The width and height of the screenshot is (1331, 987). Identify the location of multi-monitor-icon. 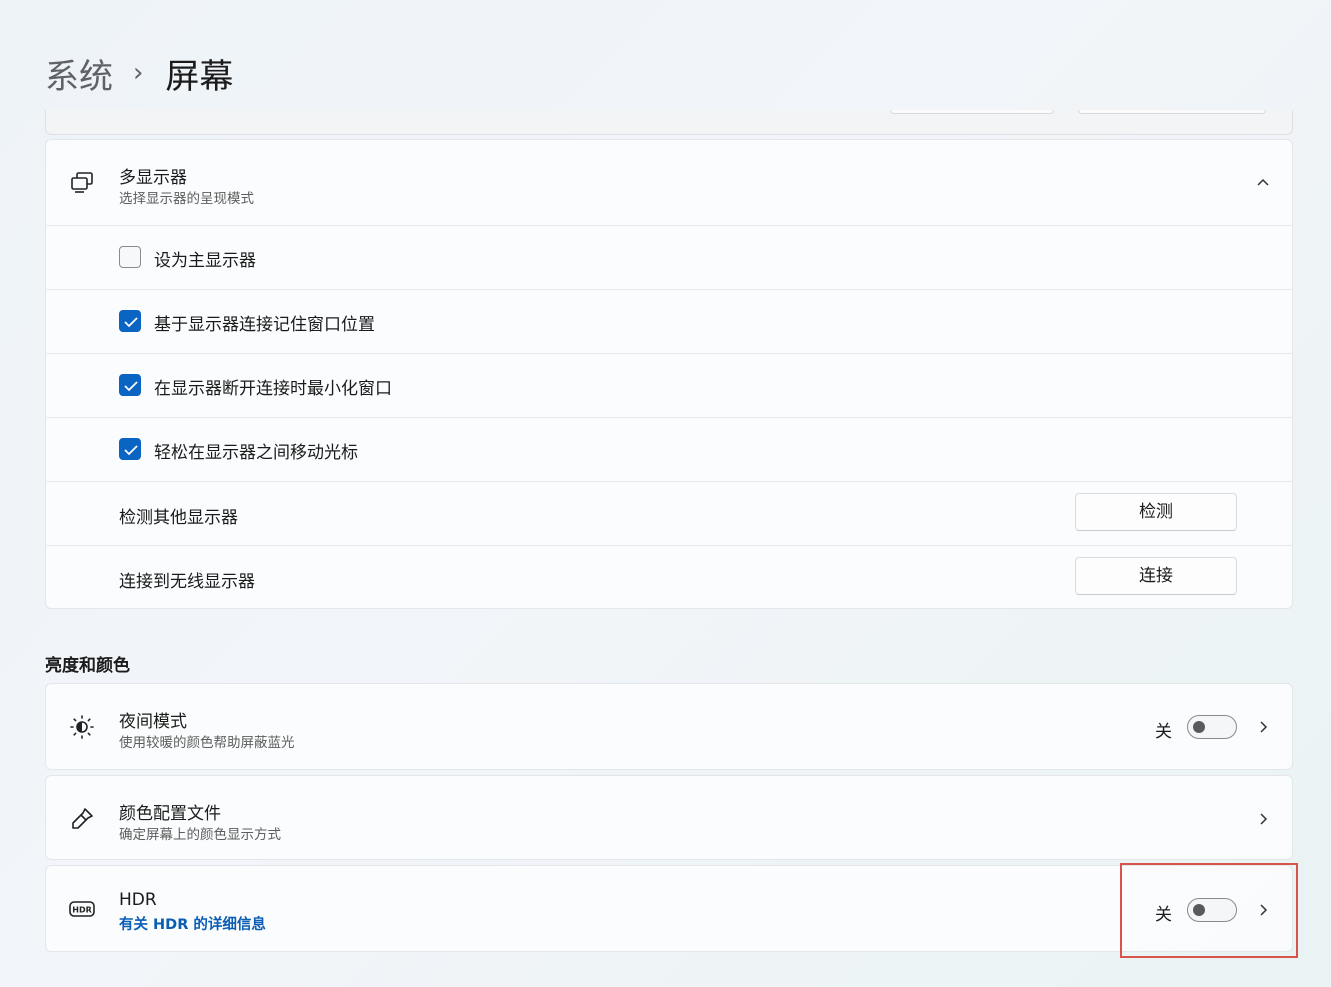
(82, 182).